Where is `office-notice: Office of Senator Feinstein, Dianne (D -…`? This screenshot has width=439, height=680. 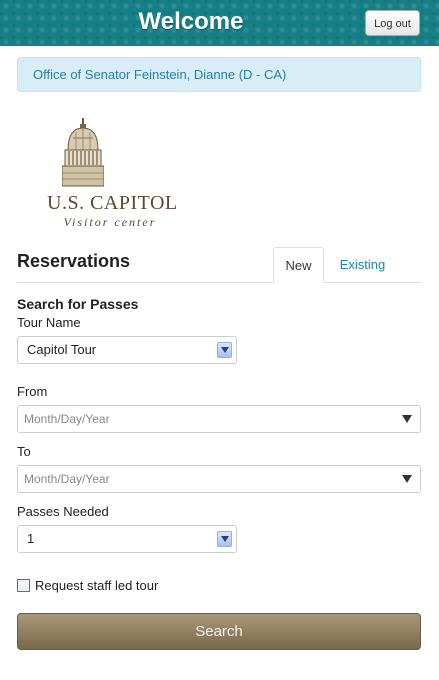
office-notice: Office of Senator Feinstein, Dianne (D -… is located at coordinates (219, 74).